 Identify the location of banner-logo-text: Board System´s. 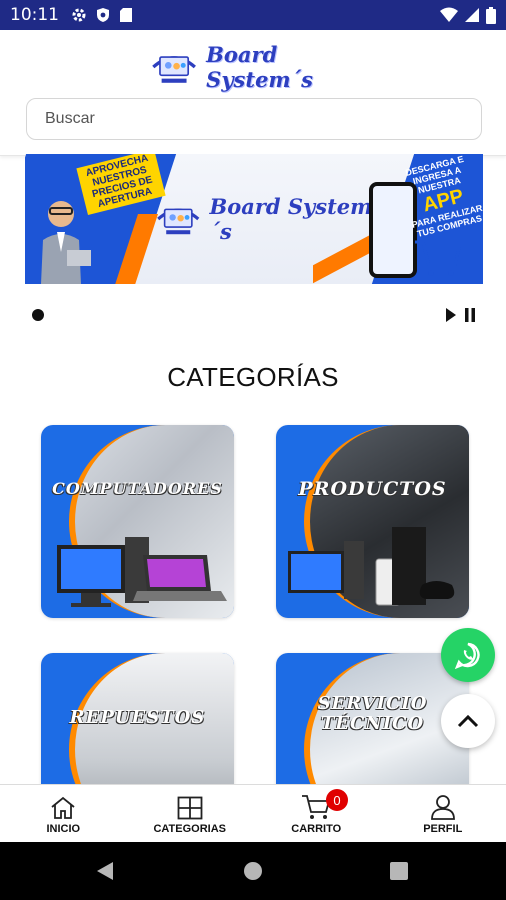
(291, 219).